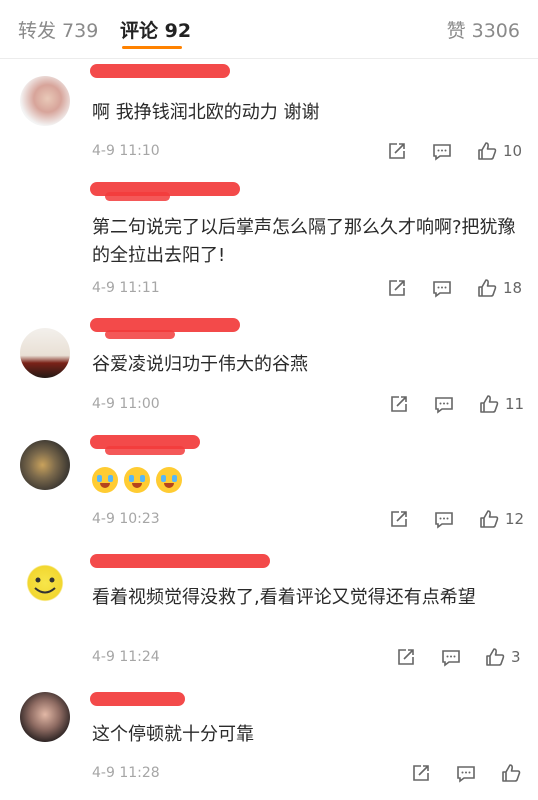 The image size is (538, 800). Describe the element at coordinates (45, 585) in the screenshot. I see `smiley-icon` at that location.